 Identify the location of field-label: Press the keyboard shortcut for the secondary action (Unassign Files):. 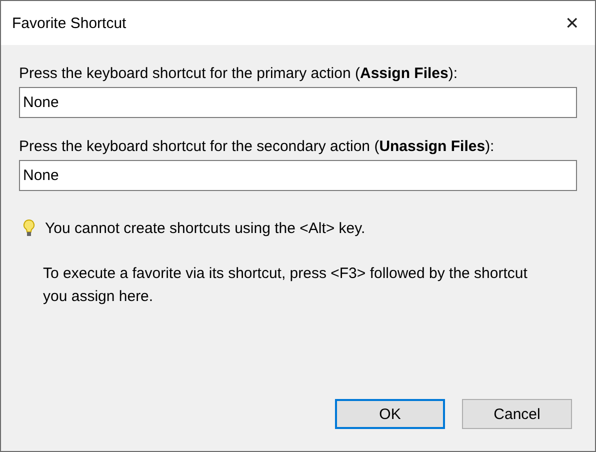
(257, 146).